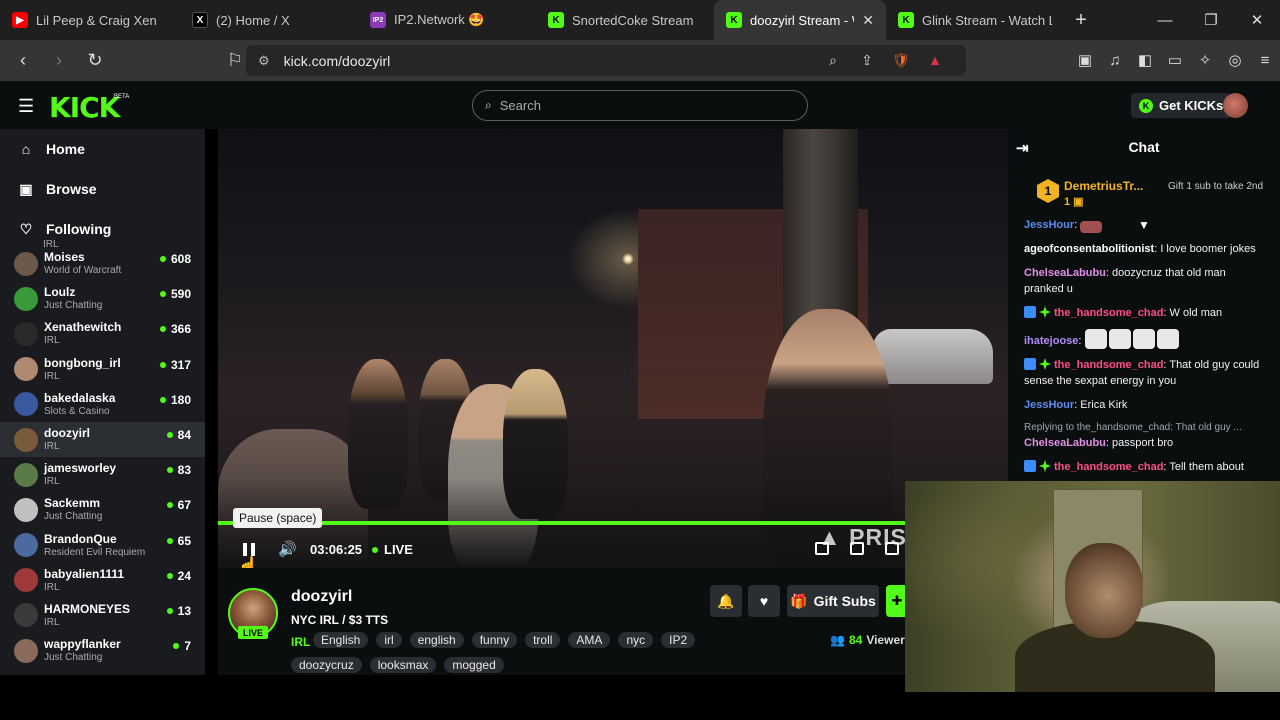 The height and width of the screenshot is (720, 1280). Describe the element at coordinates (287, 549) in the screenshot. I see `volume-icon: 🔊` at that location.